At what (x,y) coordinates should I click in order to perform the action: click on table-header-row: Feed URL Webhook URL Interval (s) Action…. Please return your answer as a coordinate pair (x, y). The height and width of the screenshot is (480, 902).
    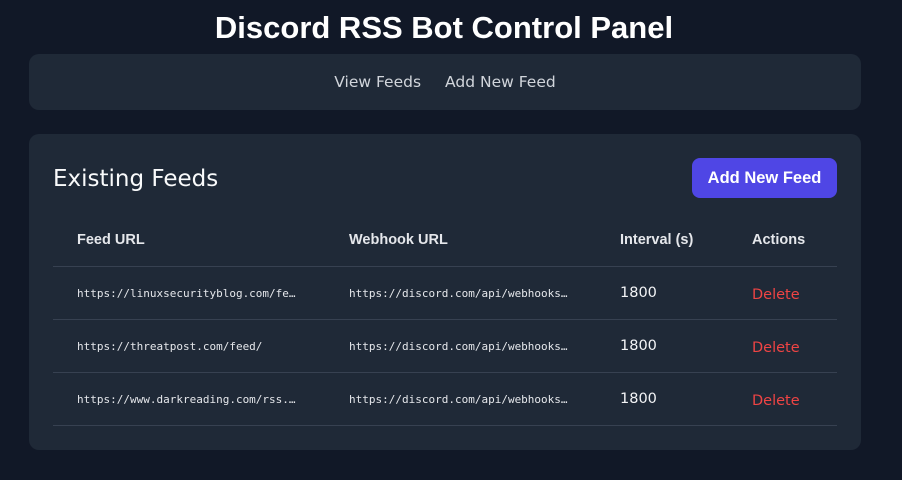
    Looking at the image, I should click on (445, 240).